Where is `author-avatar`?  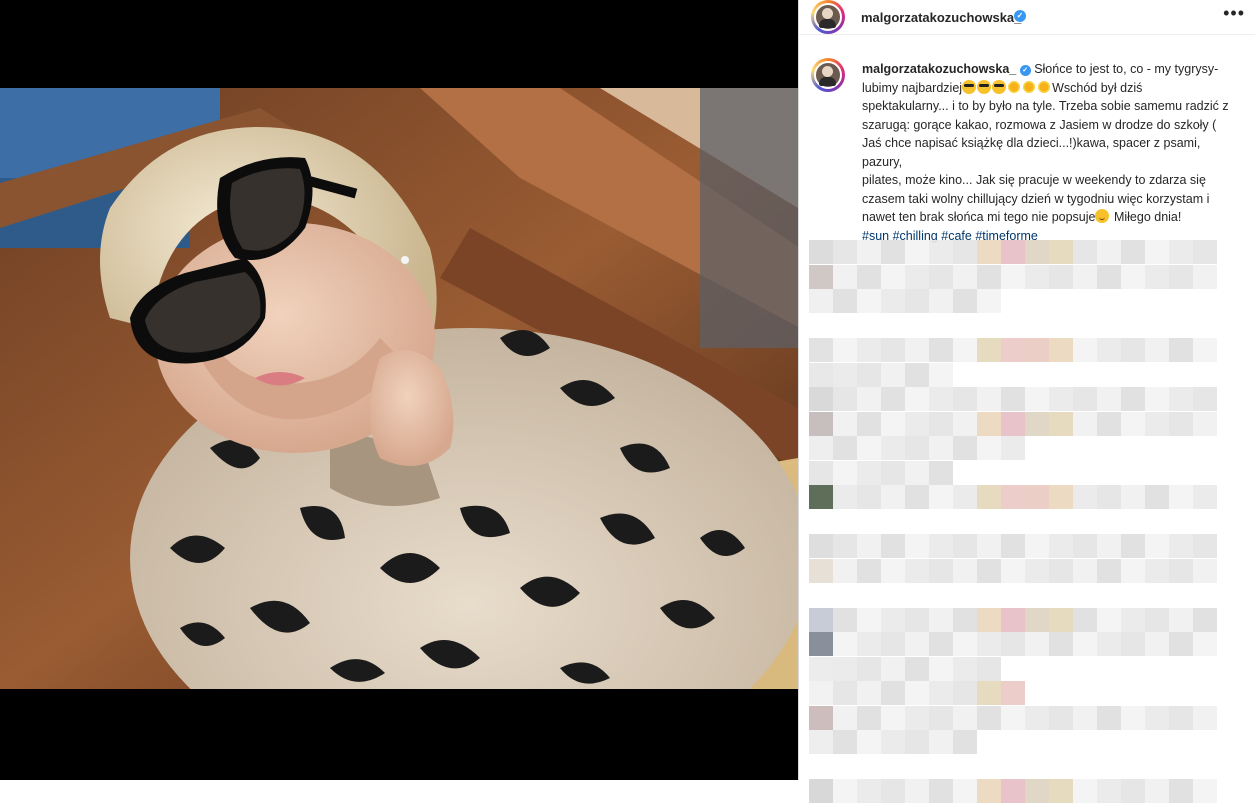
author-avatar is located at coordinates (828, 17).